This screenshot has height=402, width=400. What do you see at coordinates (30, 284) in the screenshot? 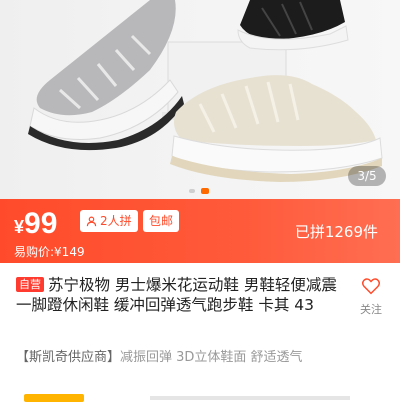
I see `self-operated-tag: 自营` at bounding box center [30, 284].